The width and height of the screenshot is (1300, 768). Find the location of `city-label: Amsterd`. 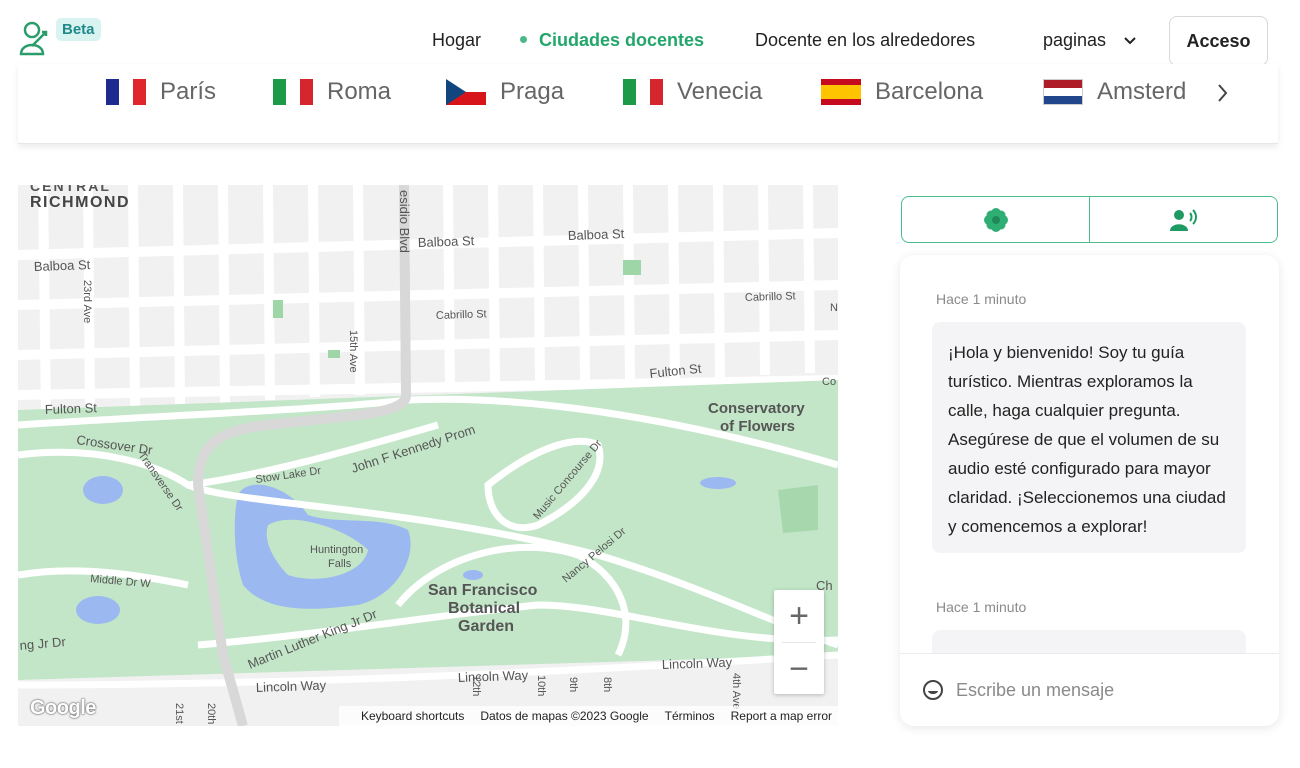

city-label: Amsterd is located at coordinates (1142, 91).